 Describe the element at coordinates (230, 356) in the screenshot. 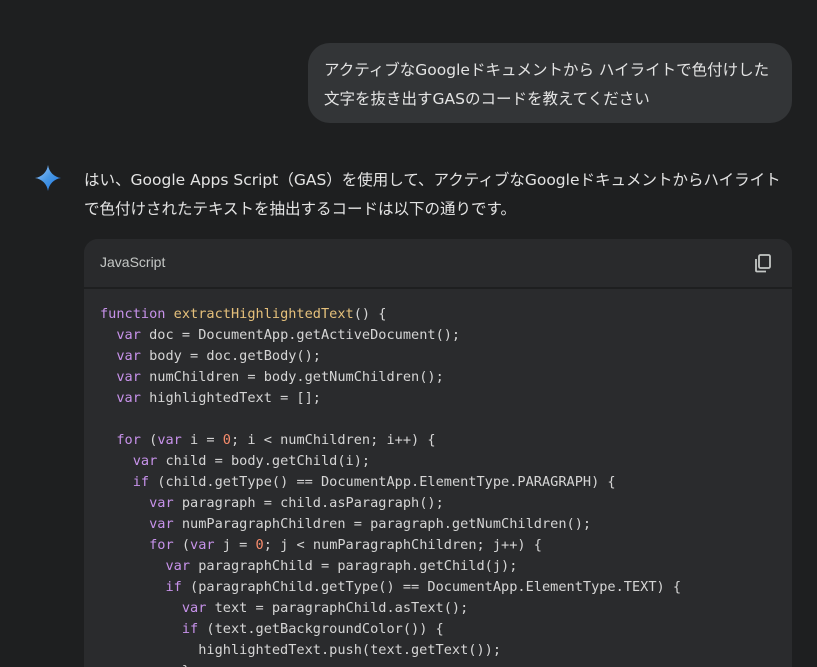

I see `code-token: body = doc.getBody();` at that location.